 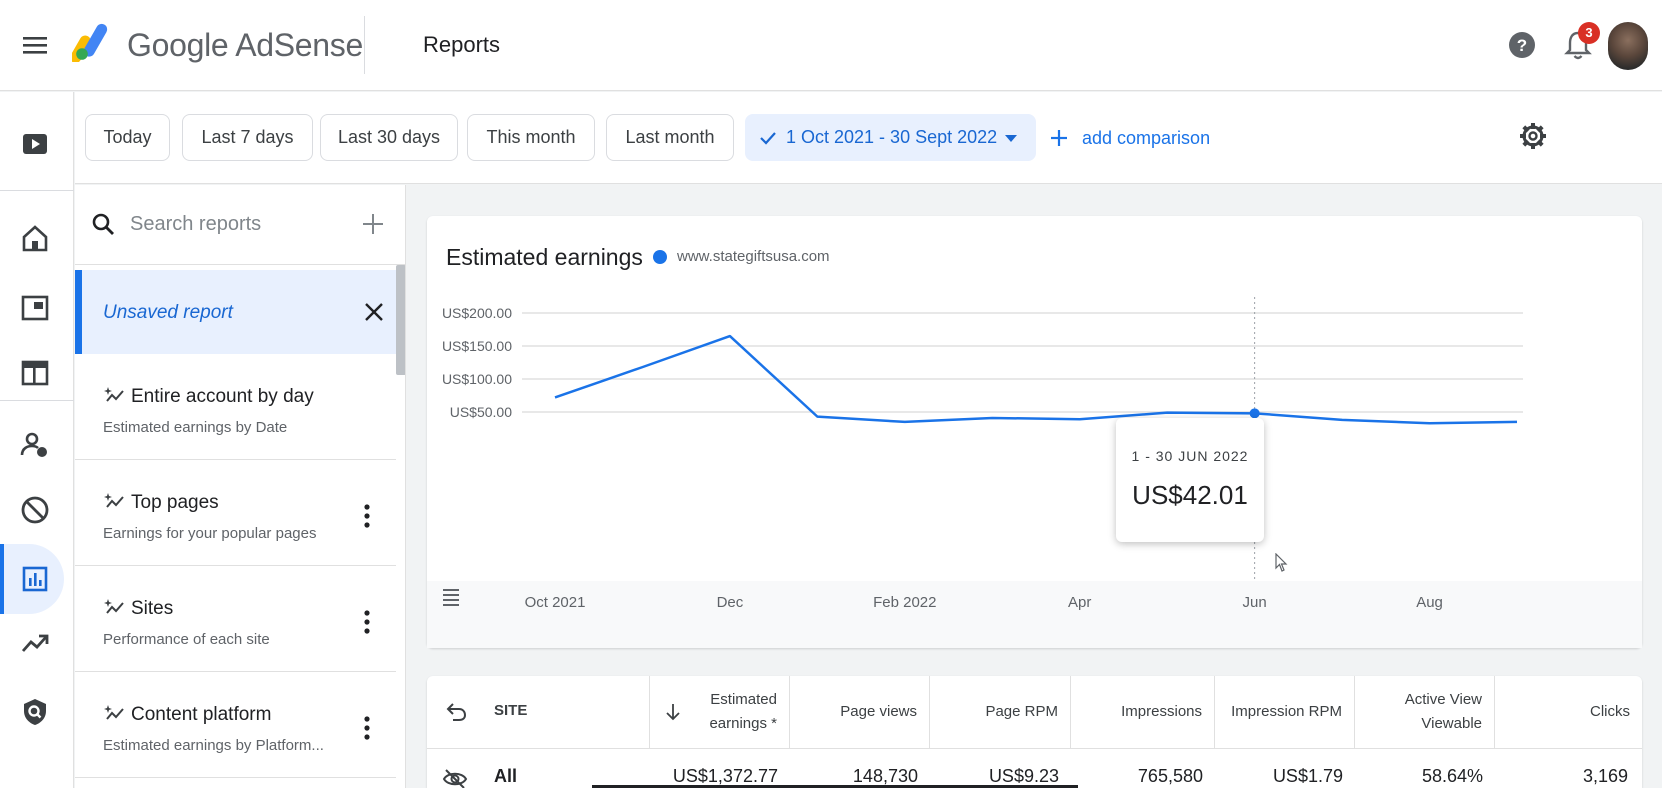 I want to click on column-label-line: Viewable, so click(x=1451, y=723).